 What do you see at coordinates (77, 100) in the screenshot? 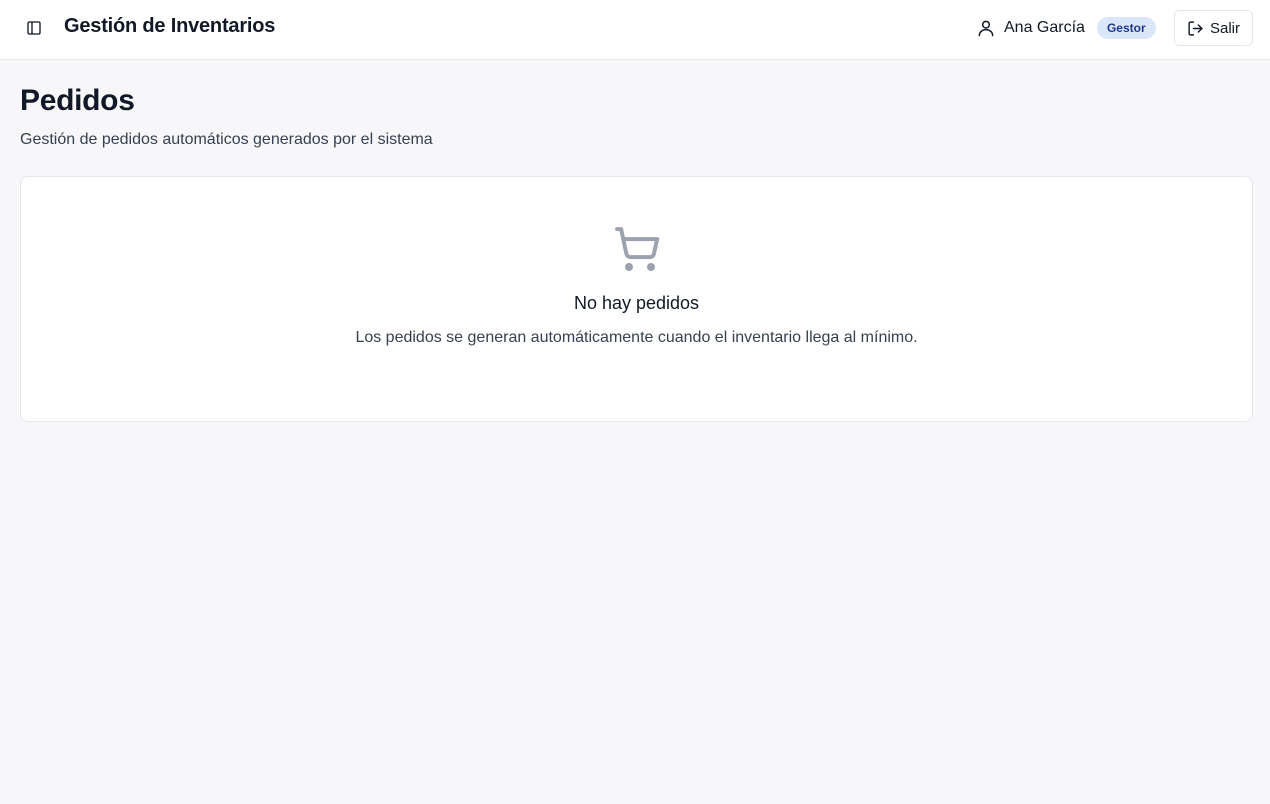
I see `page-title: Pedidos` at bounding box center [77, 100].